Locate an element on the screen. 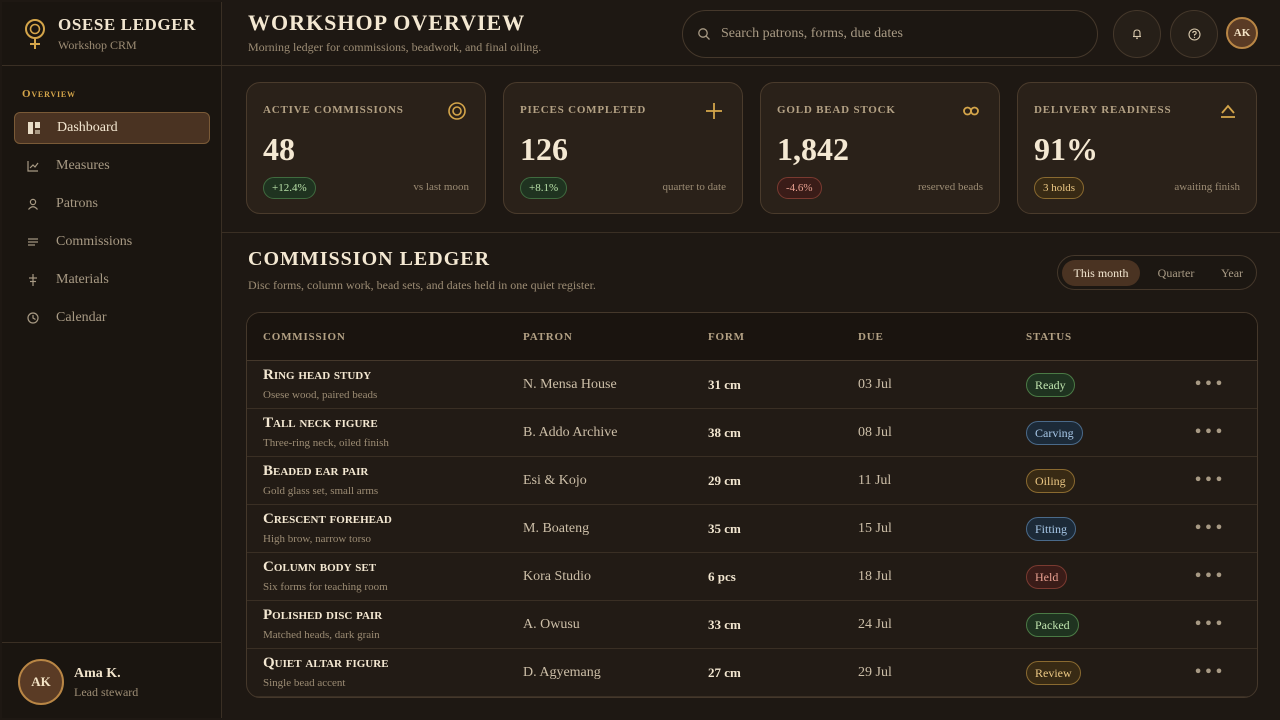 Image resolution: width=1280 pixels, height=720 pixels. dashboard-icon is located at coordinates (34, 128).